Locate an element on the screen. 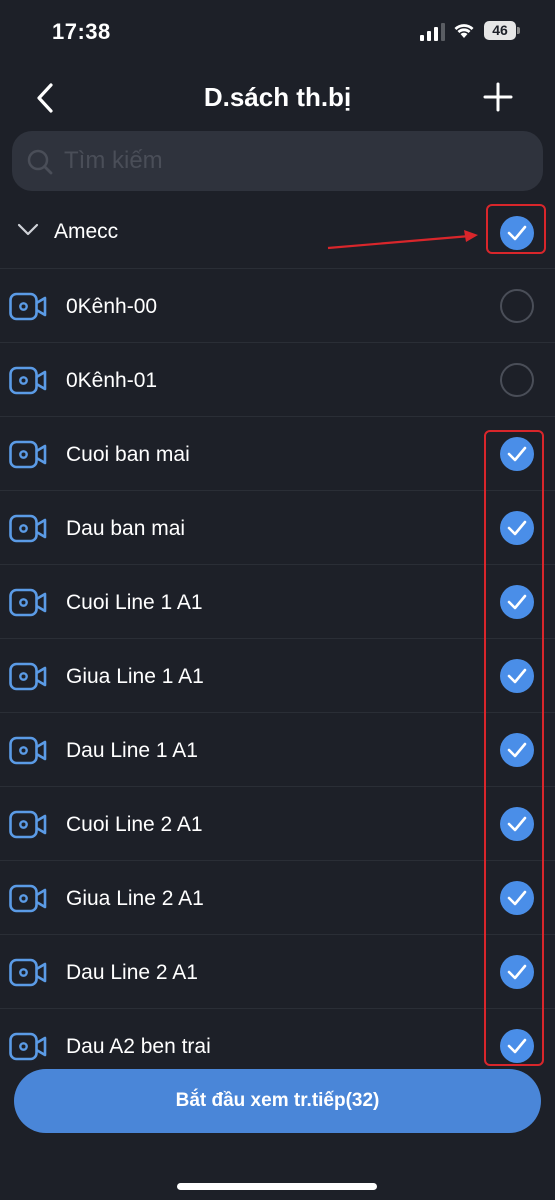 The width and height of the screenshot is (555, 1200). nav-bar: D.sách th.bị is located at coordinates (277, 97).